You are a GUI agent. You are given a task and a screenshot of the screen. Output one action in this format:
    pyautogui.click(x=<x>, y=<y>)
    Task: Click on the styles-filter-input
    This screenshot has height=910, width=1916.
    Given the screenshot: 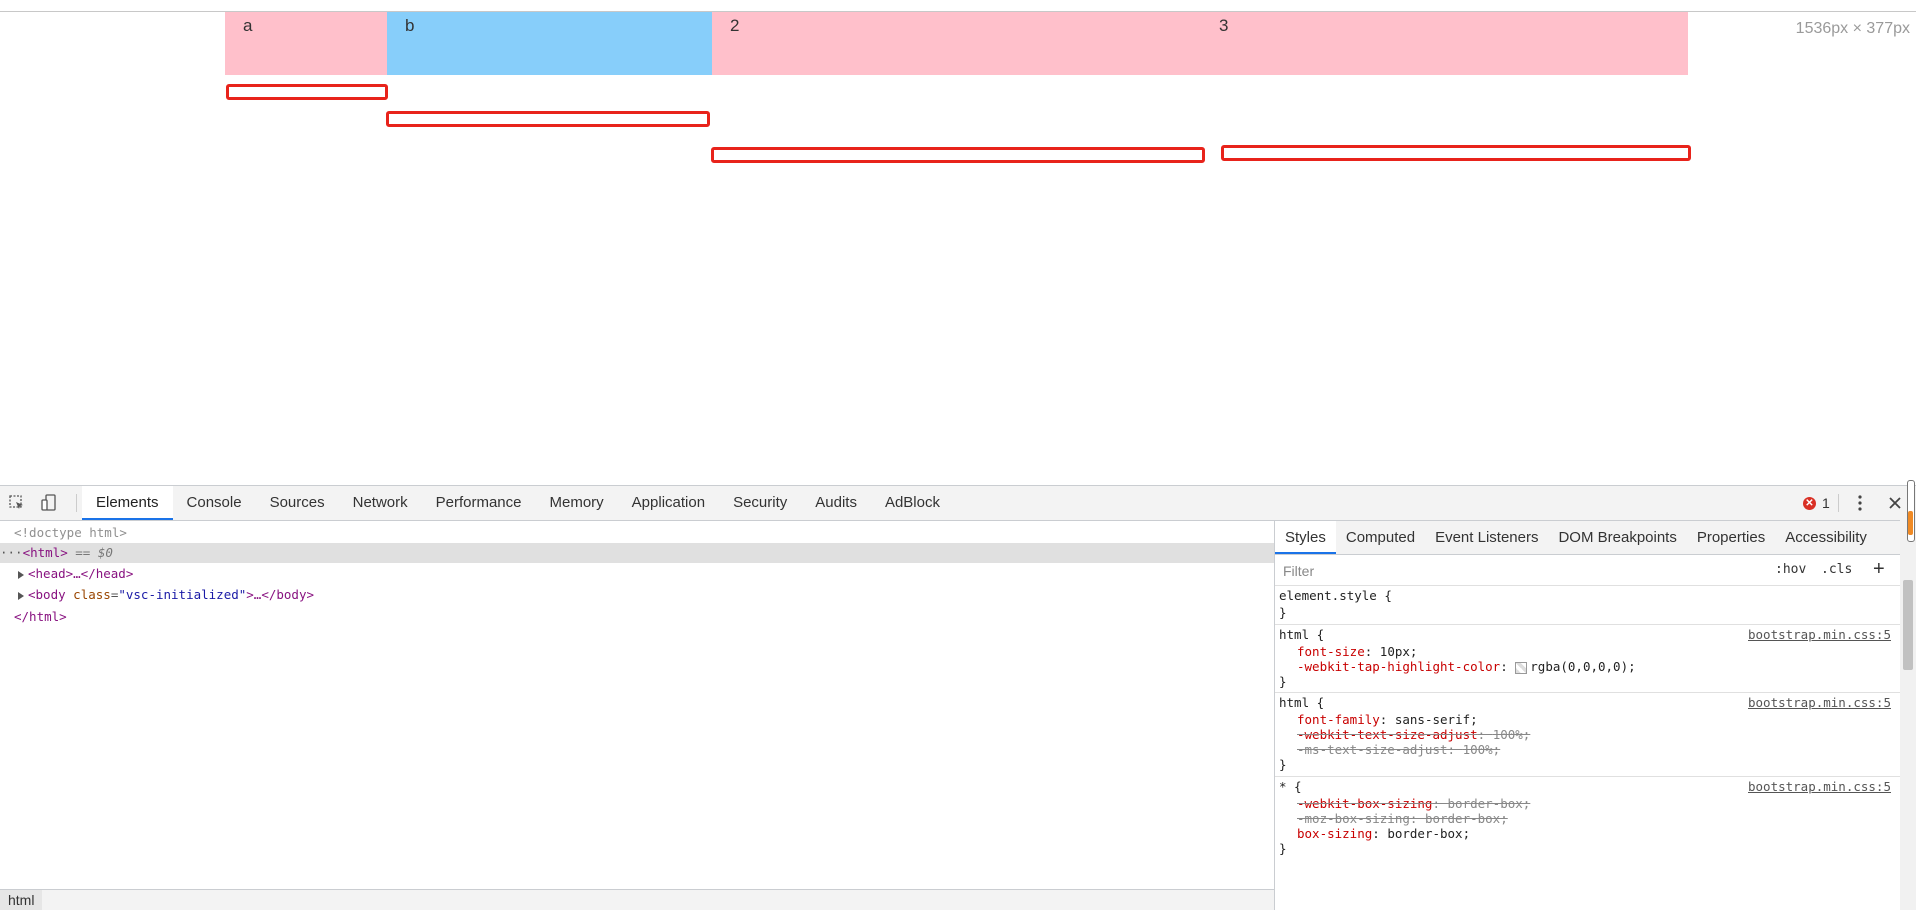 What is the action you would take?
    pyautogui.click(x=1524, y=571)
    